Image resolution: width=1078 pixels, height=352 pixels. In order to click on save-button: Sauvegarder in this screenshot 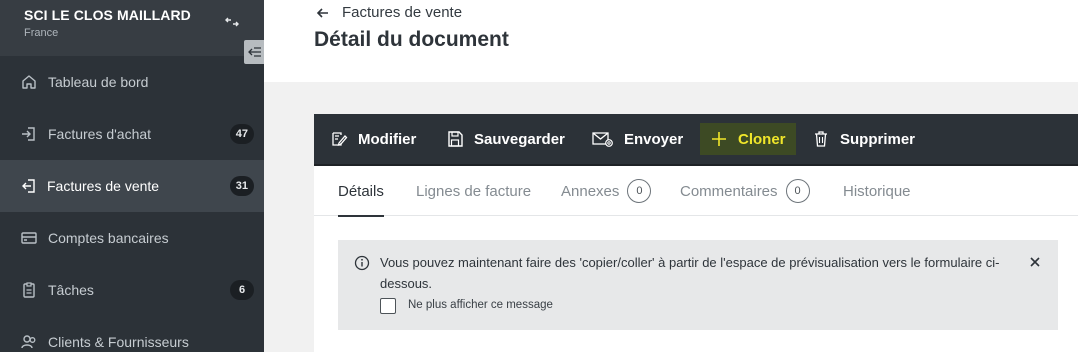, I will do `click(505, 139)`.